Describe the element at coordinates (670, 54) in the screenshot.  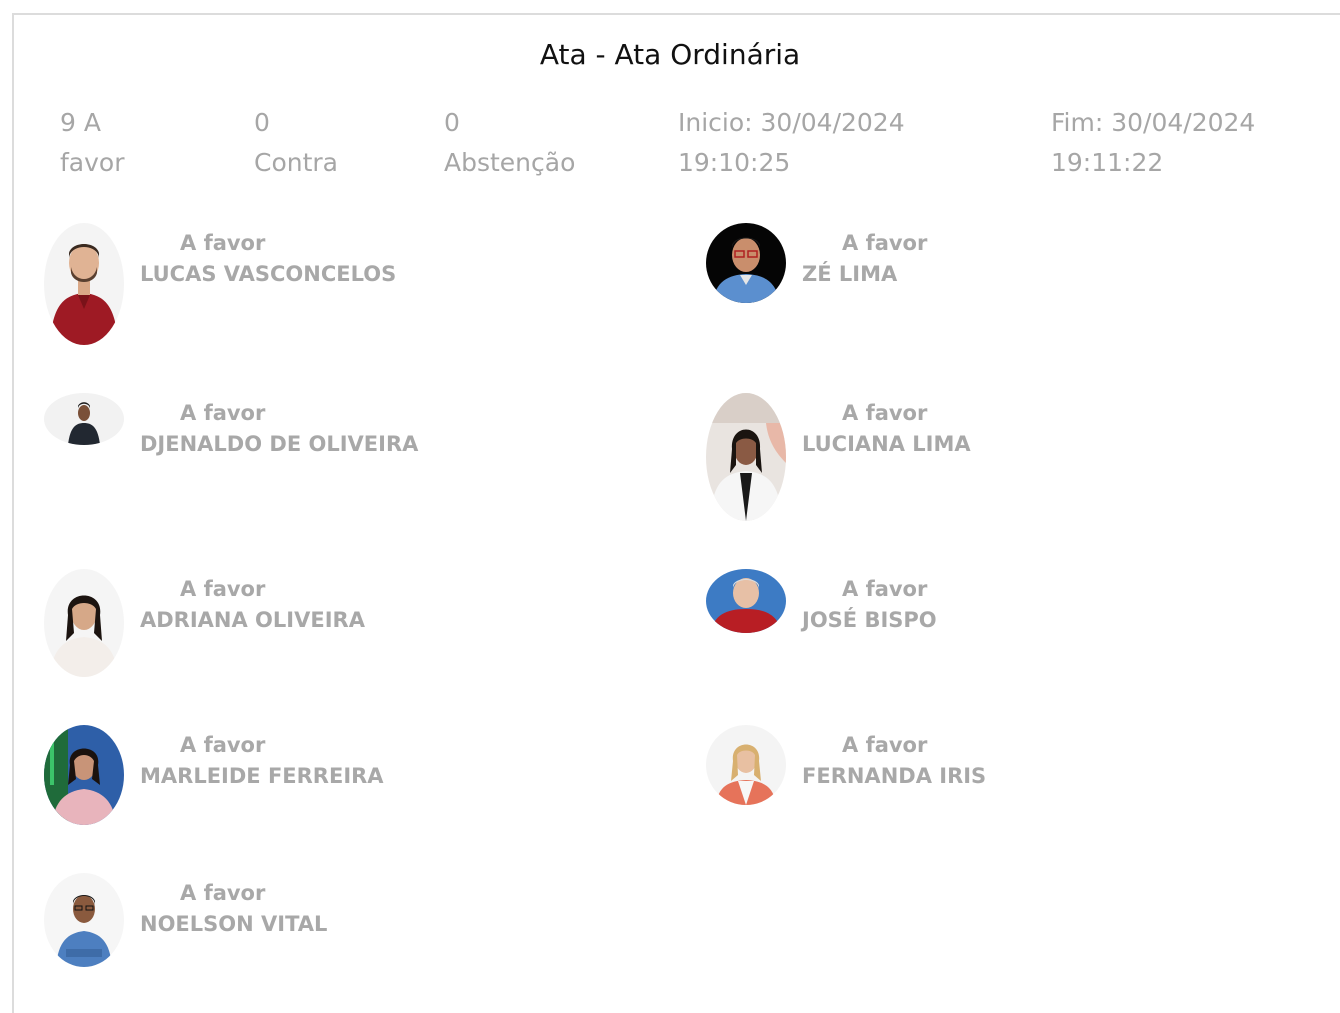
I see `page-title: Ata - Ata Ordinária` at that location.